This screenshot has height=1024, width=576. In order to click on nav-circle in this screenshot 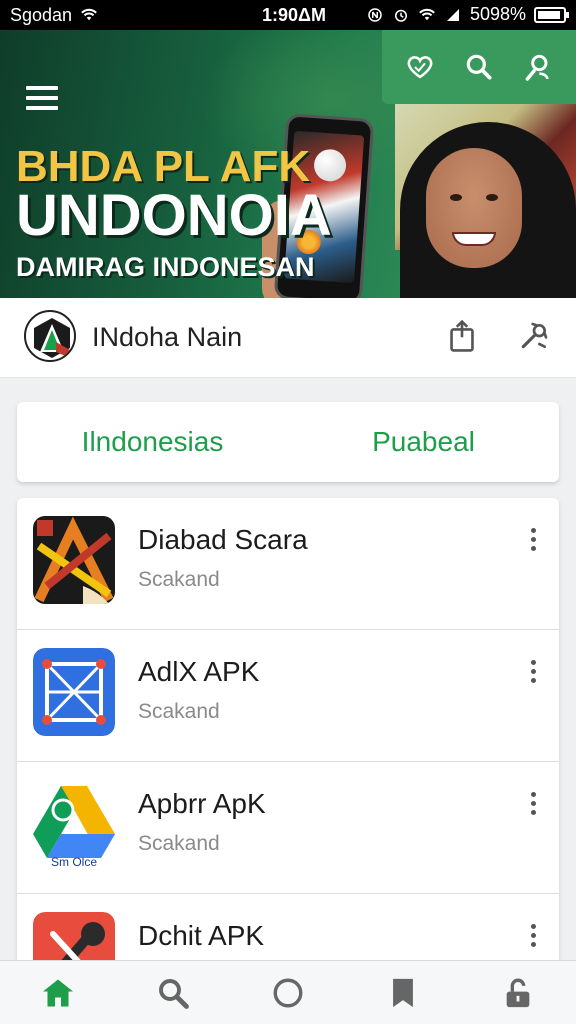, I will do `click(288, 993)`.